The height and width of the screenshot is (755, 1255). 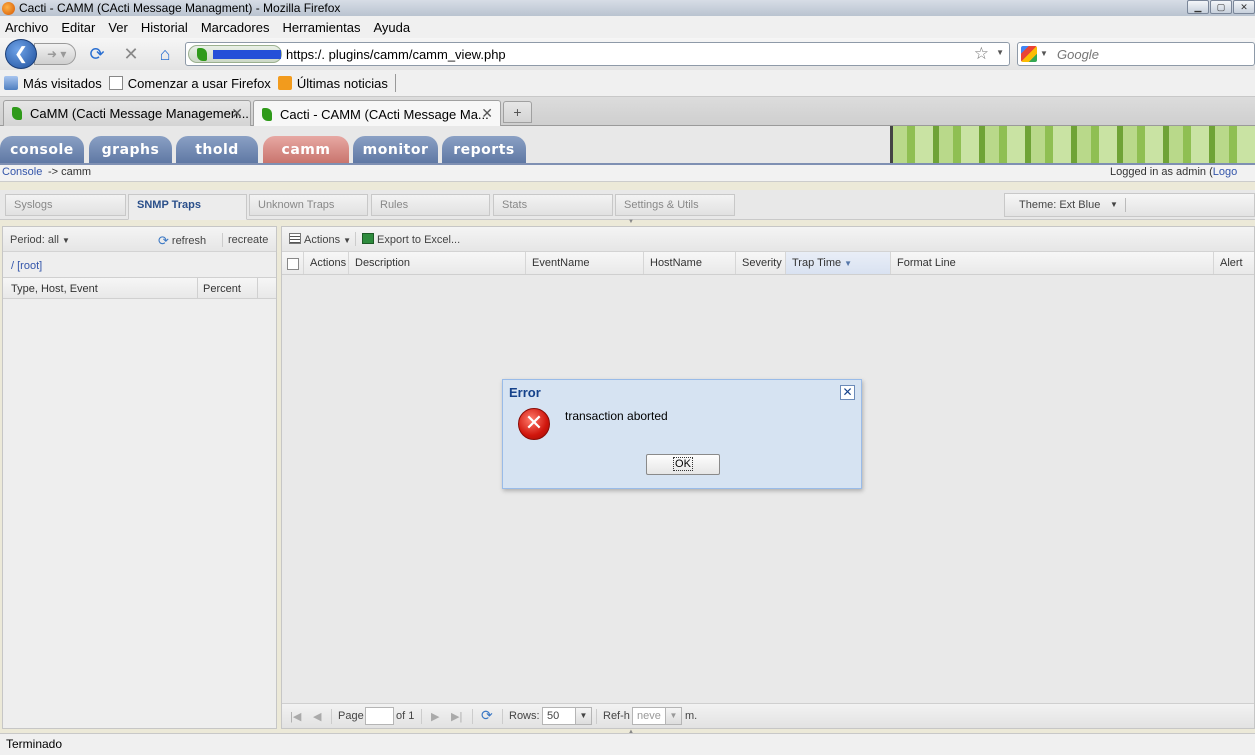 I want to click on forward-button: ➜ ▾, so click(x=55, y=54).